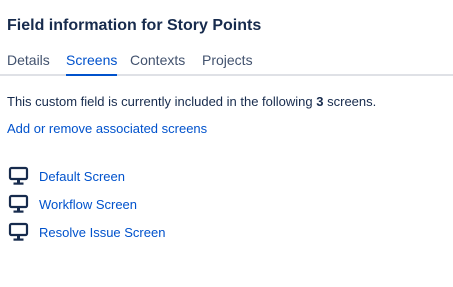 Image resolution: width=453 pixels, height=287 pixels. I want to click on tab-details: Details, so click(28, 60).